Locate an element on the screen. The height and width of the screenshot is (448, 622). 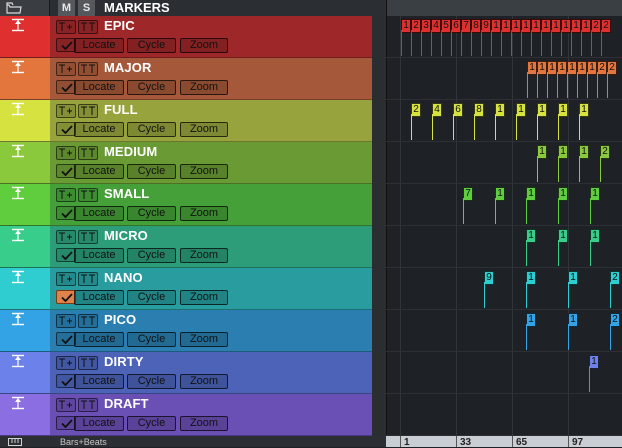
track-name: MAJOR is located at coordinates (127, 67).